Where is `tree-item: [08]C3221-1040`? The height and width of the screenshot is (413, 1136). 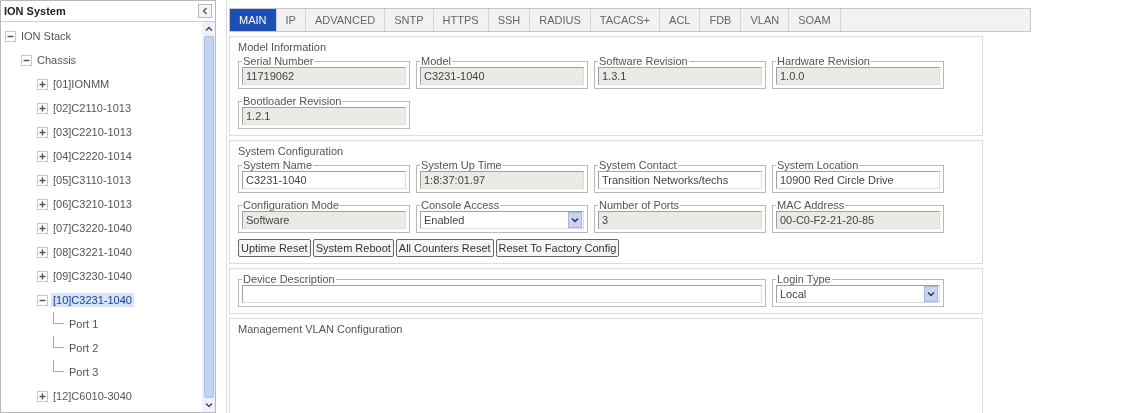 tree-item: [08]C3221-1040 is located at coordinates (92, 252).